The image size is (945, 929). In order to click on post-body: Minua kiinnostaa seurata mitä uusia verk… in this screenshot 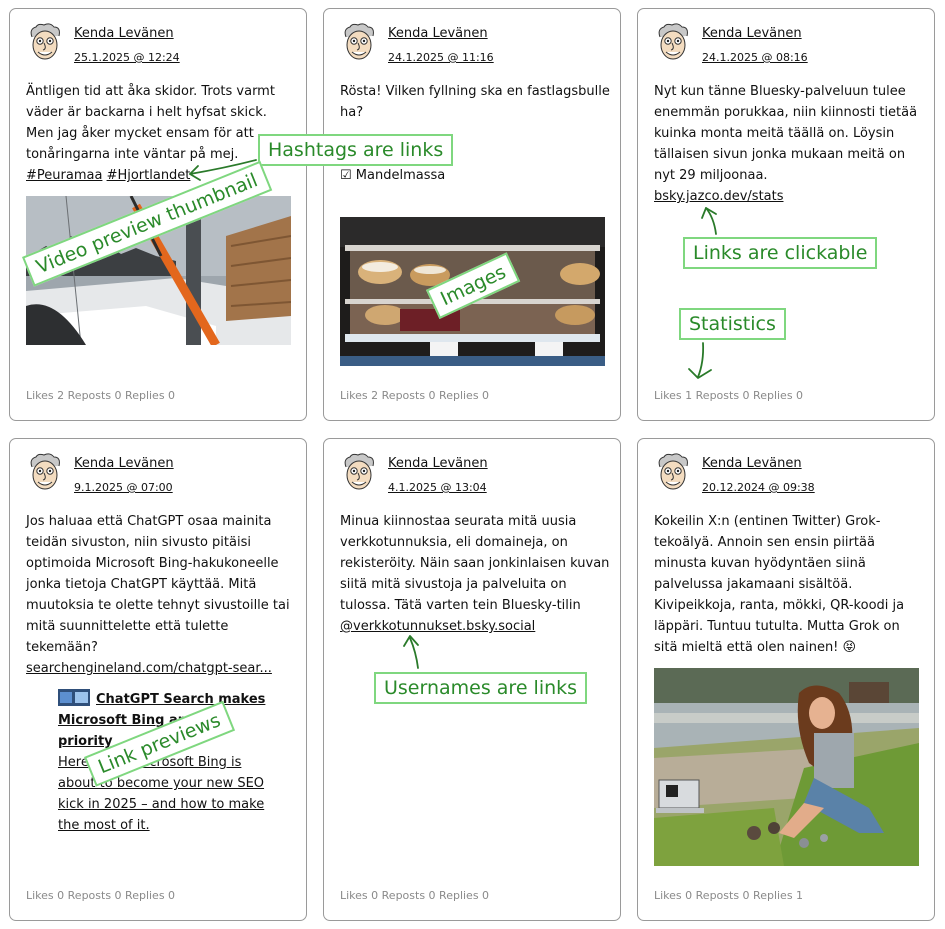, I will do `click(475, 574)`.